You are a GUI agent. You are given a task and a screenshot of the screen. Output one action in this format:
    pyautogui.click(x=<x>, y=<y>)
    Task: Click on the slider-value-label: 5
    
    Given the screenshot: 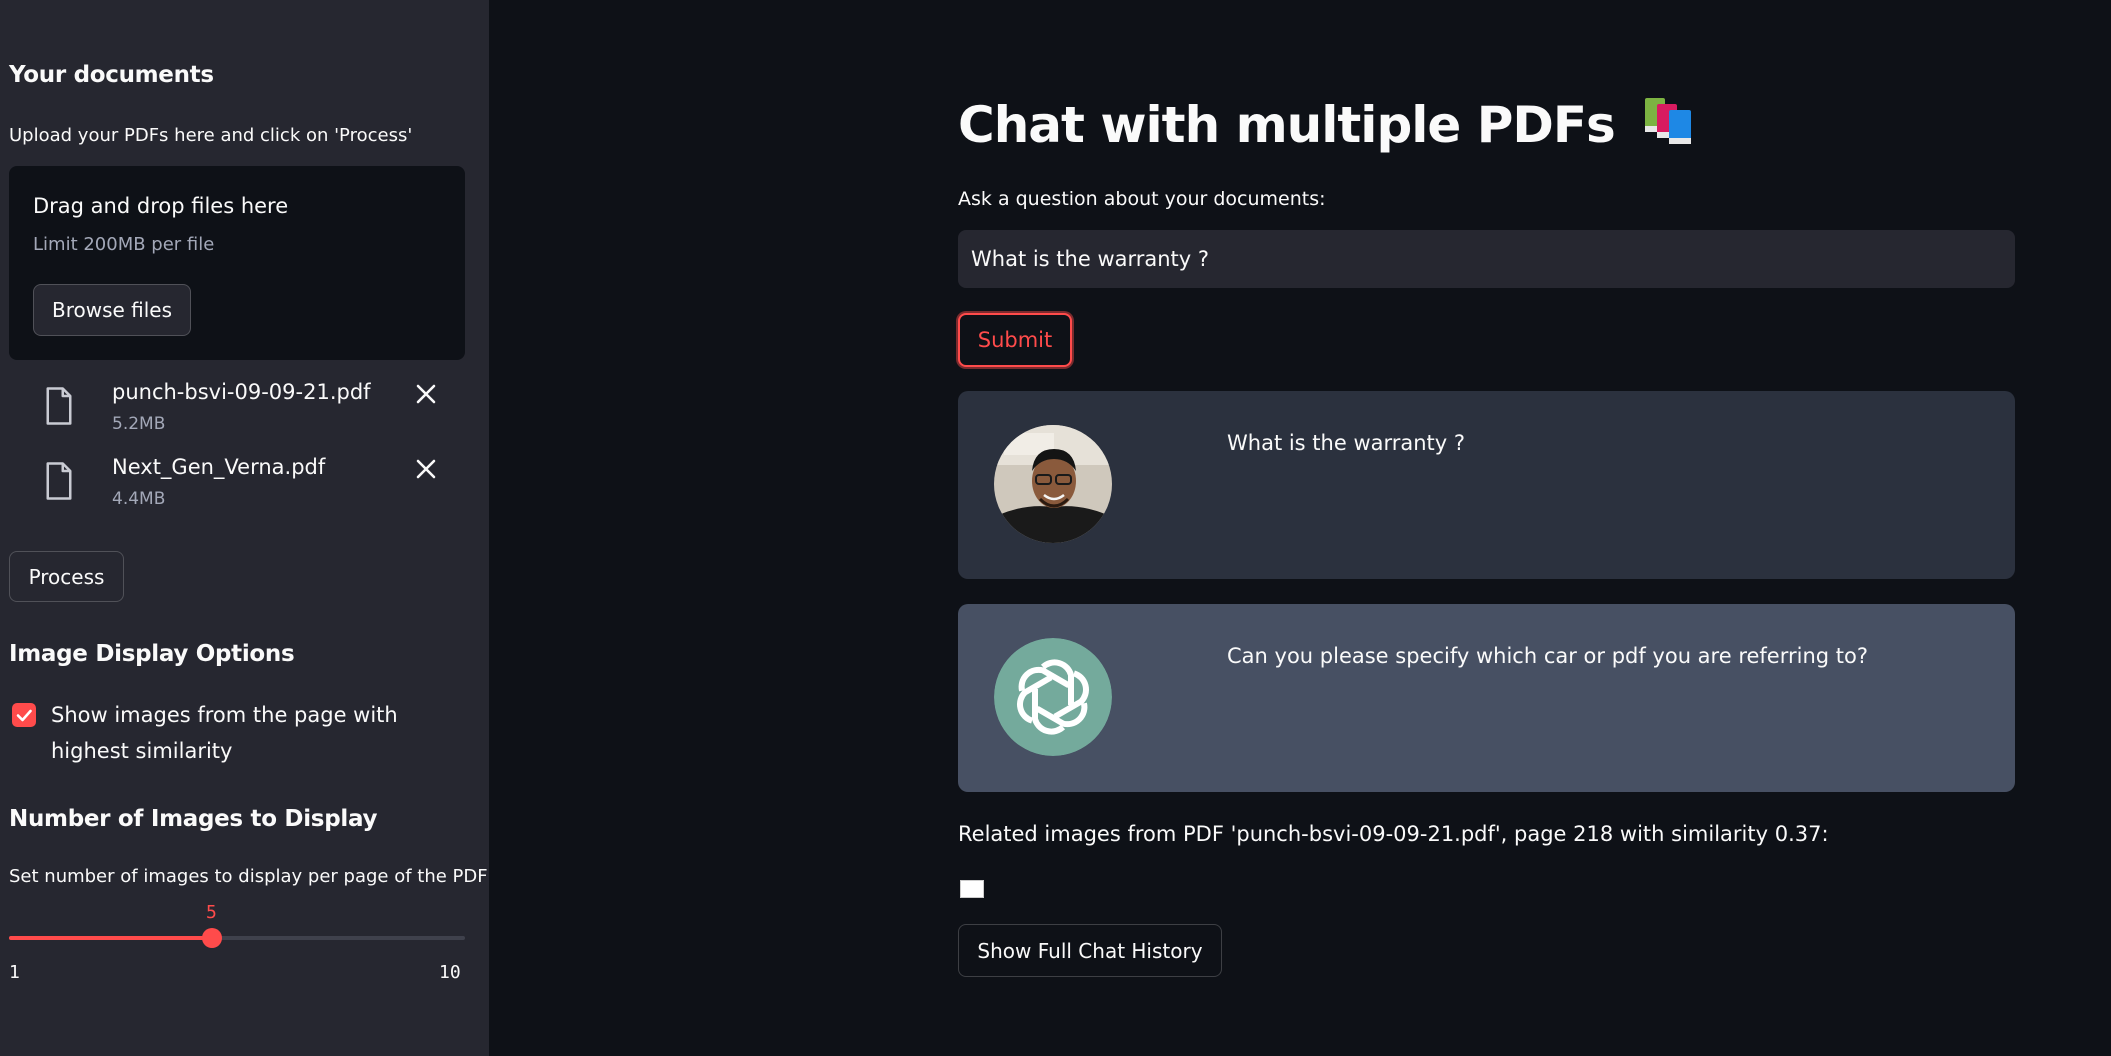 What is the action you would take?
    pyautogui.click(x=211, y=912)
    